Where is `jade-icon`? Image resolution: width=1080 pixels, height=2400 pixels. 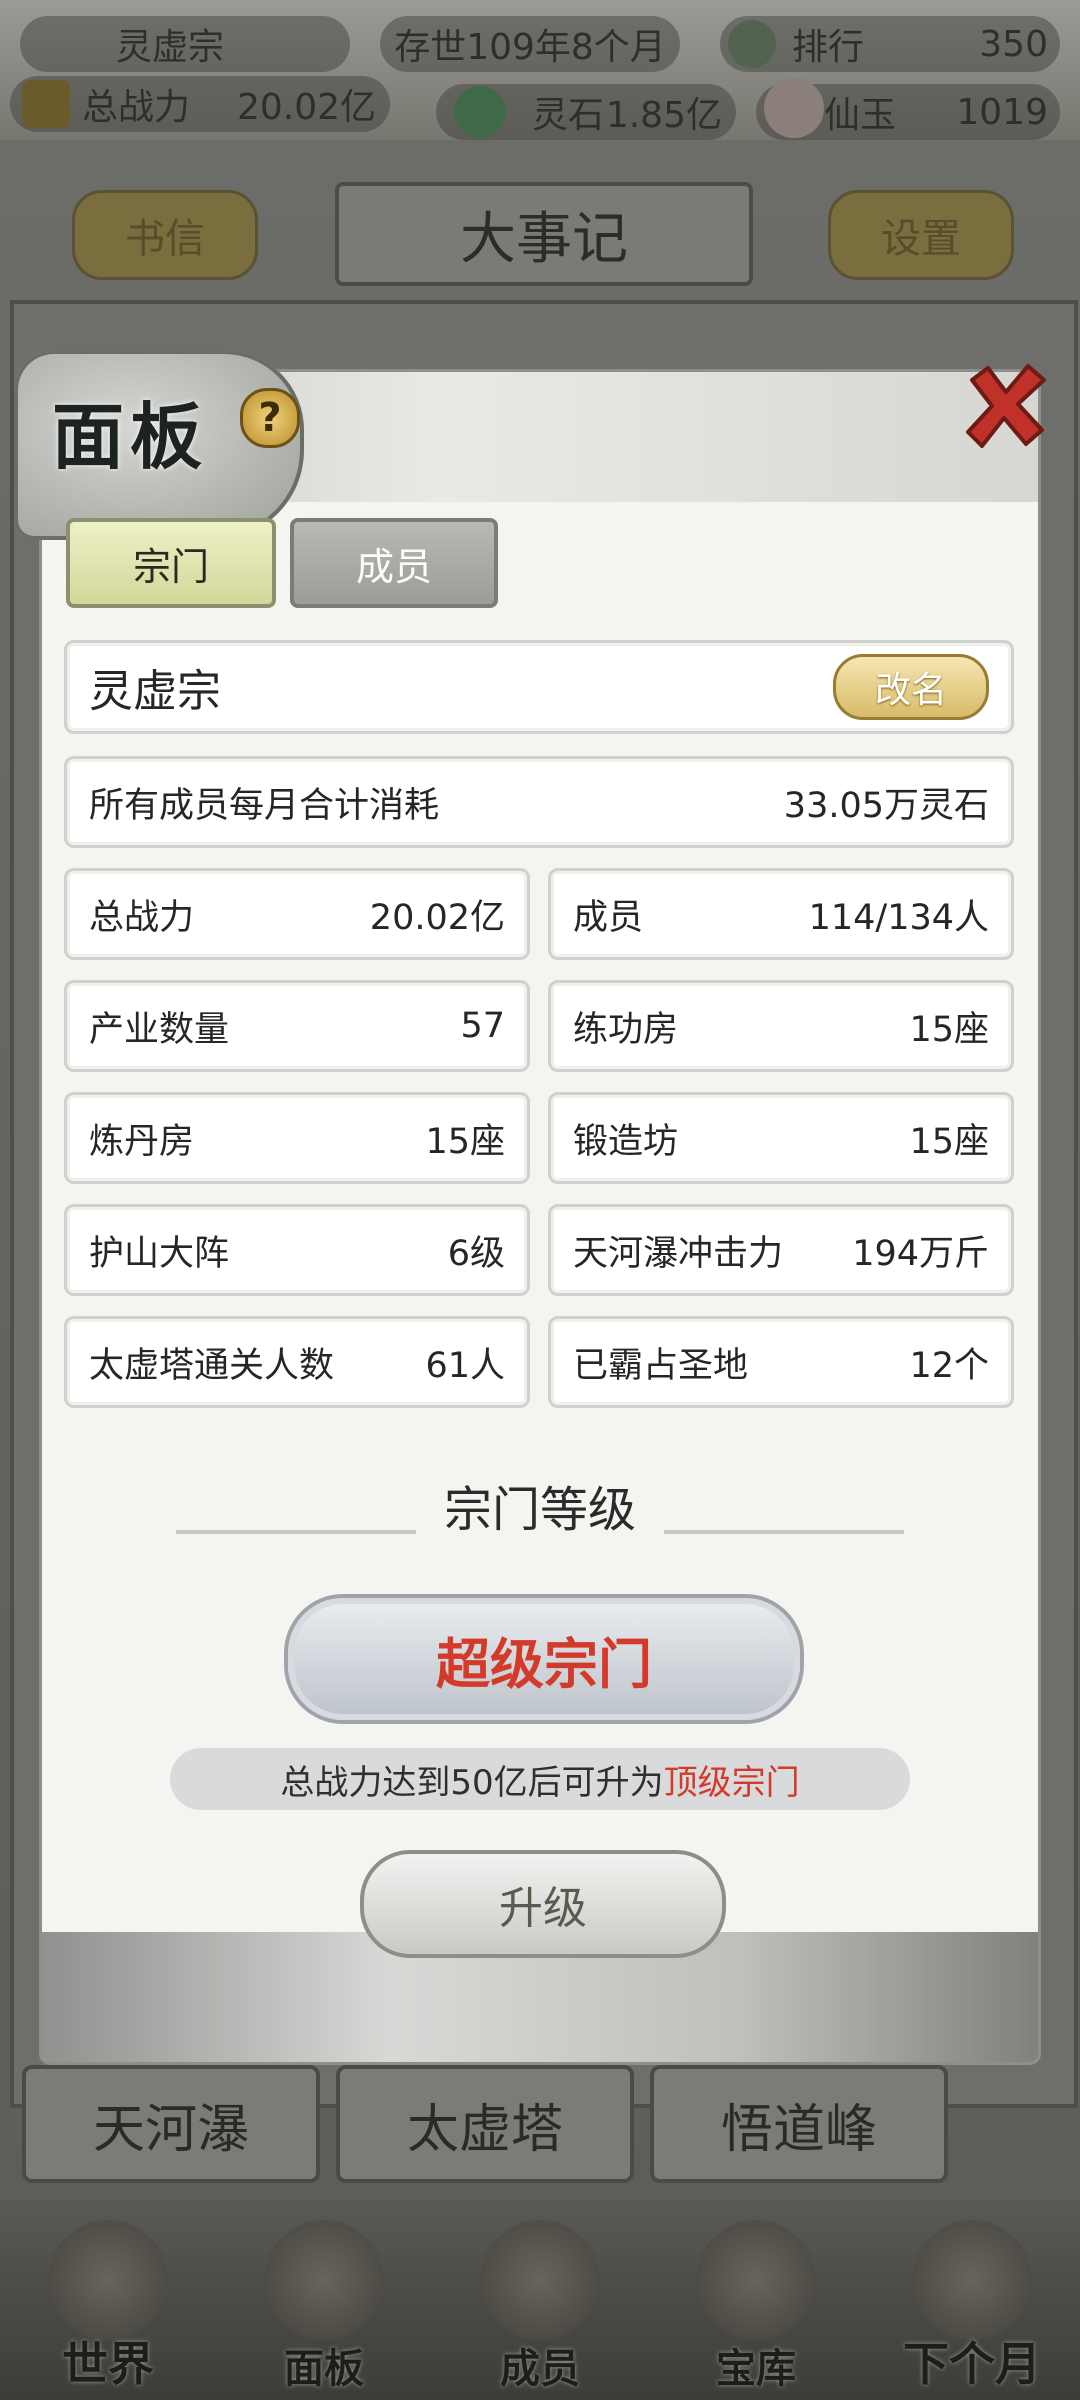 jade-icon is located at coordinates (794, 108).